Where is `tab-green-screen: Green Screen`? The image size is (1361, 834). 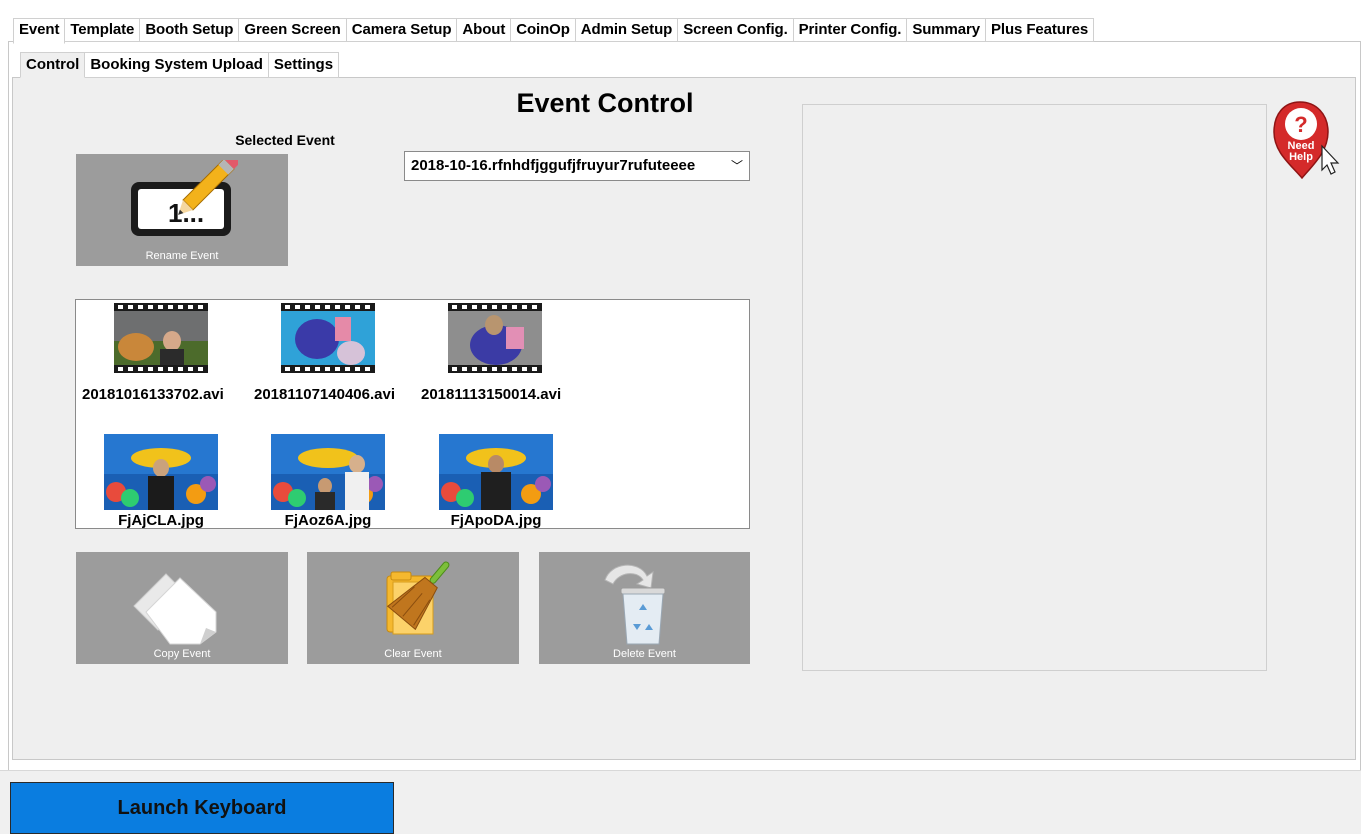 tab-green-screen: Green Screen is located at coordinates (293, 30).